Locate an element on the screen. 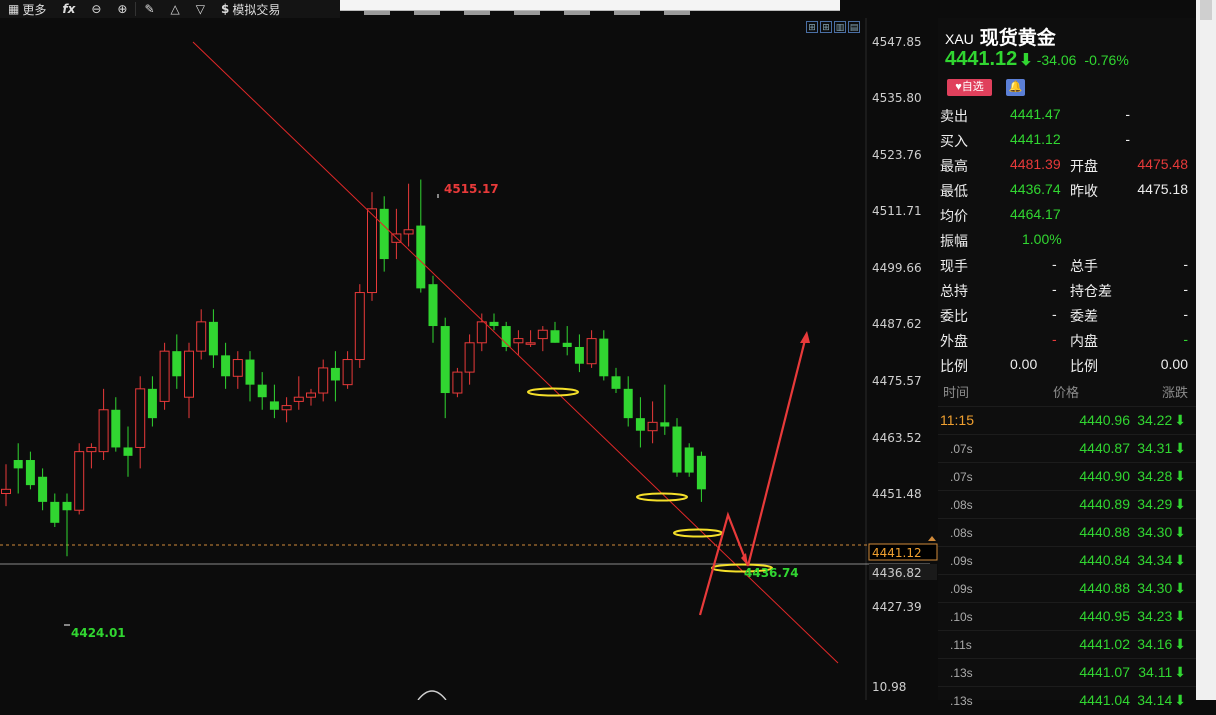  simulated-trade-button: $ 模拟交易 is located at coordinates (250, 9).